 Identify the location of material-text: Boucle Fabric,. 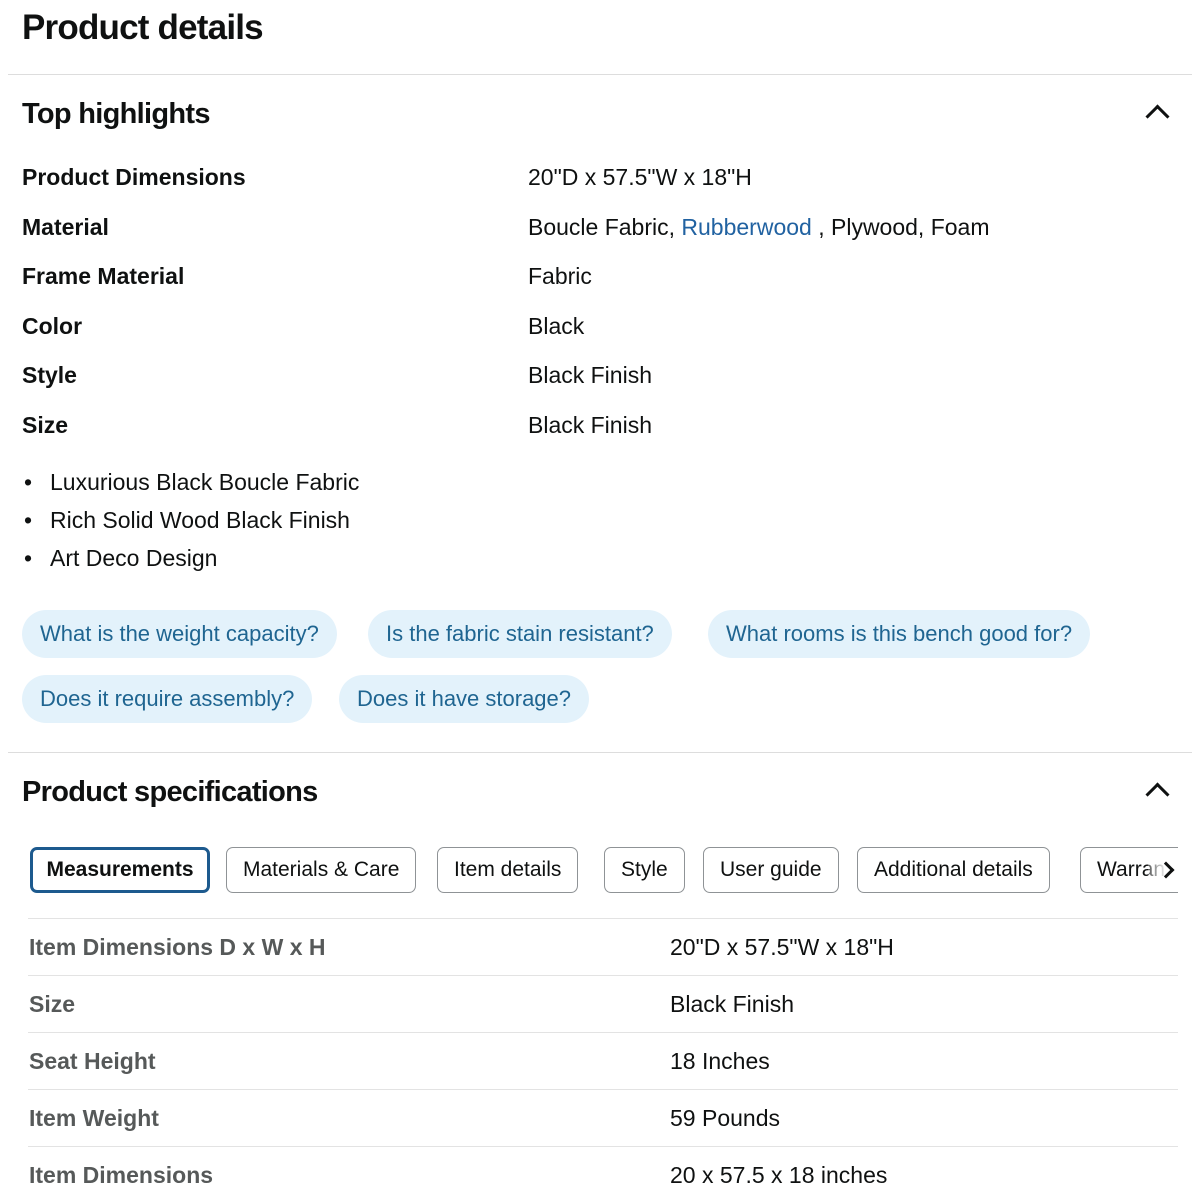
(605, 227).